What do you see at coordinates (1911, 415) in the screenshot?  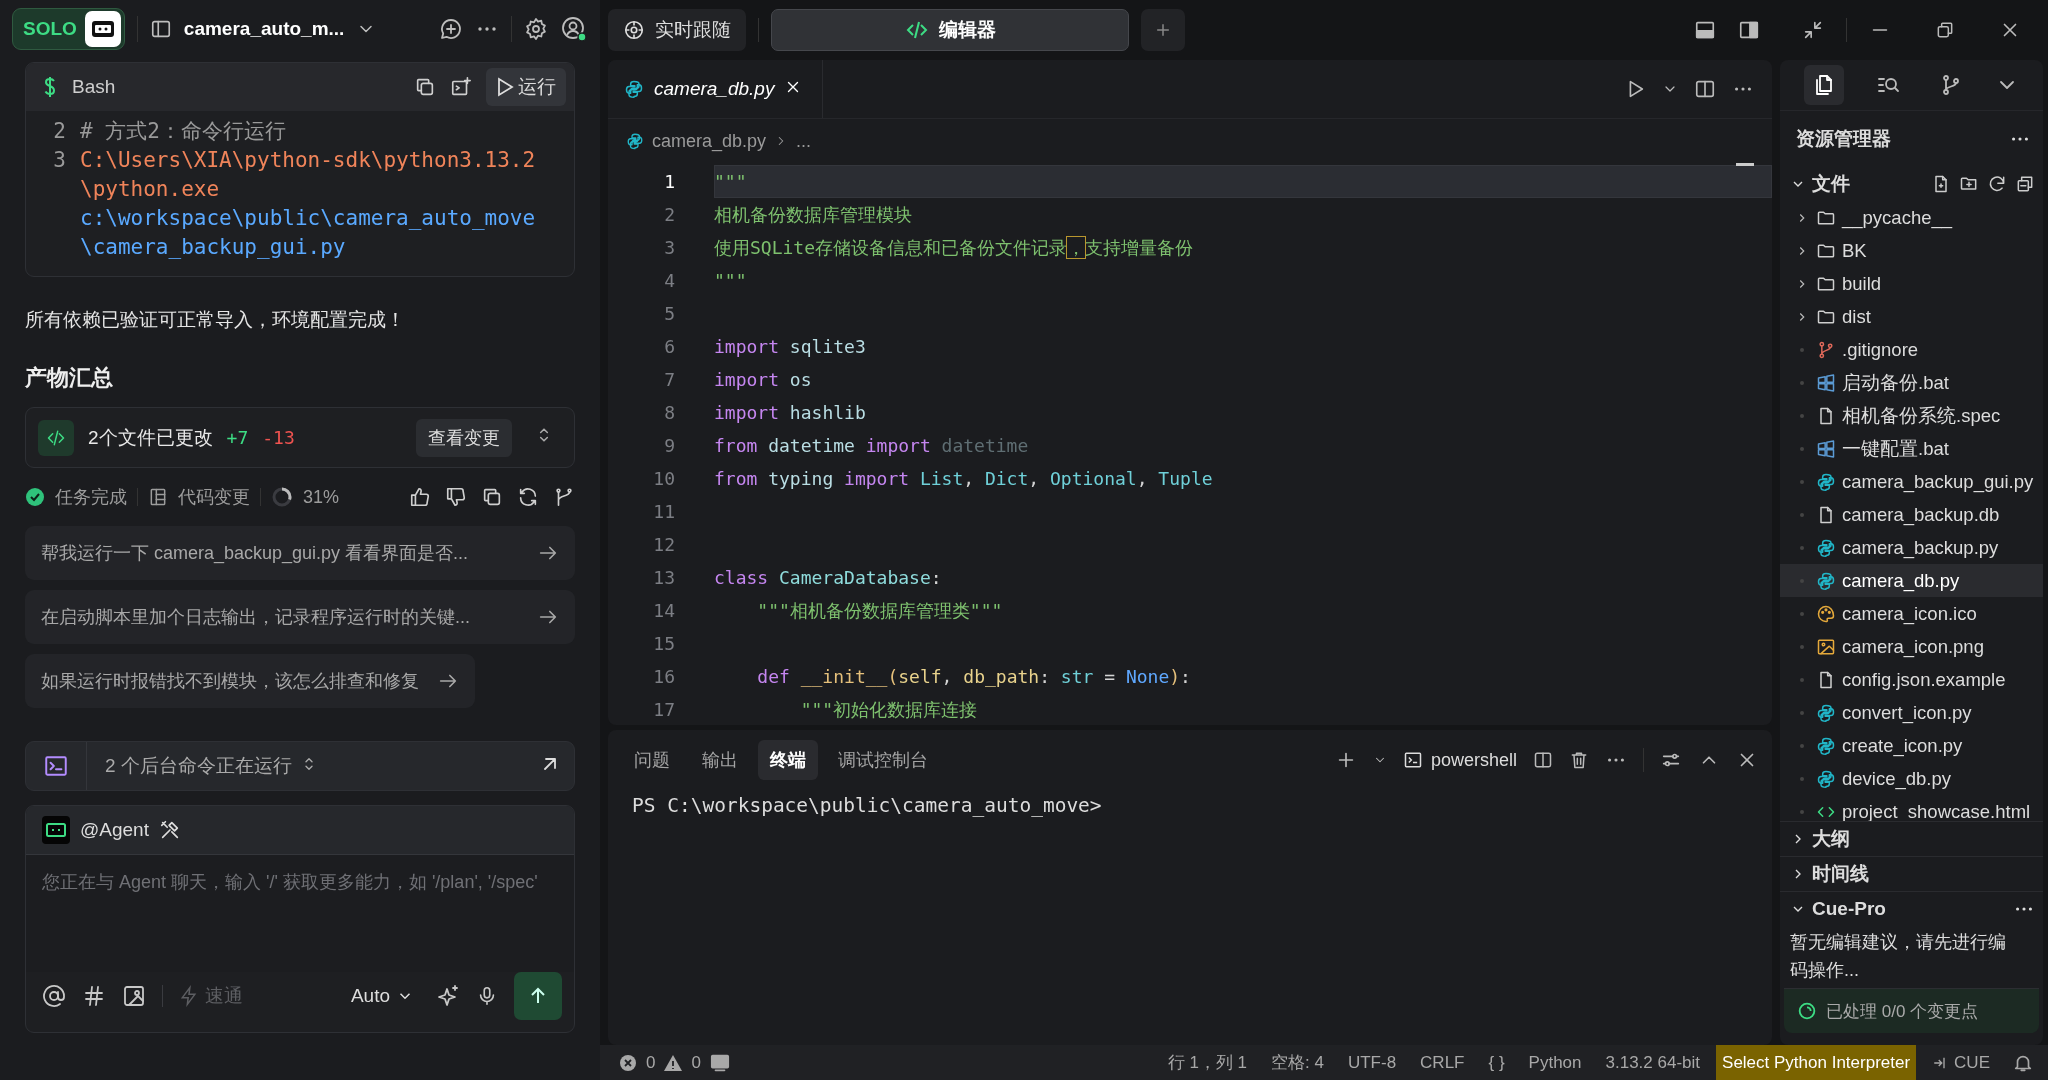 I see `file-tree-item: 相机备份系统.spec` at bounding box center [1911, 415].